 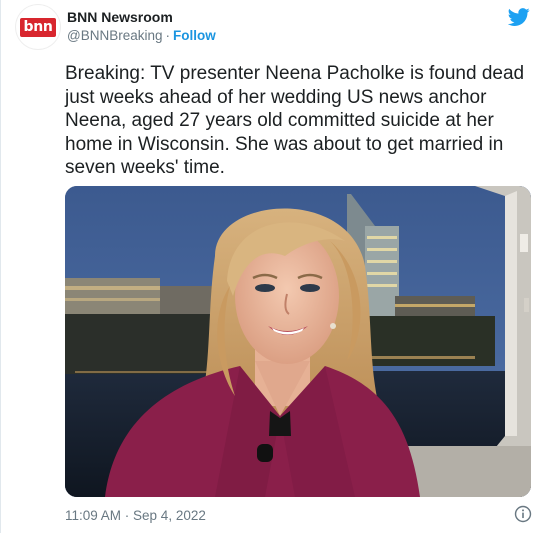 What do you see at coordinates (519, 17) in the screenshot?
I see `twitter-bird-icon` at bounding box center [519, 17].